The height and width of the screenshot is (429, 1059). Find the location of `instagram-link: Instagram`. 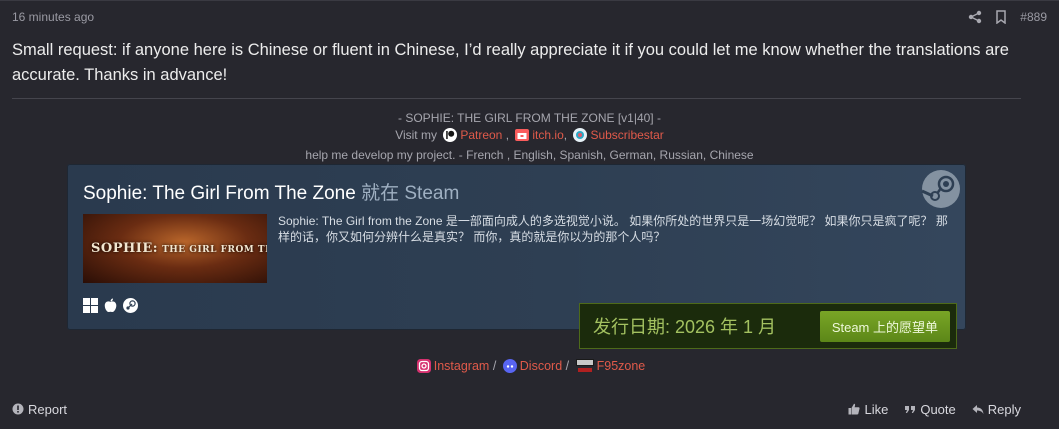

instagram-link: Instagram is located at coordinates (462, 366).